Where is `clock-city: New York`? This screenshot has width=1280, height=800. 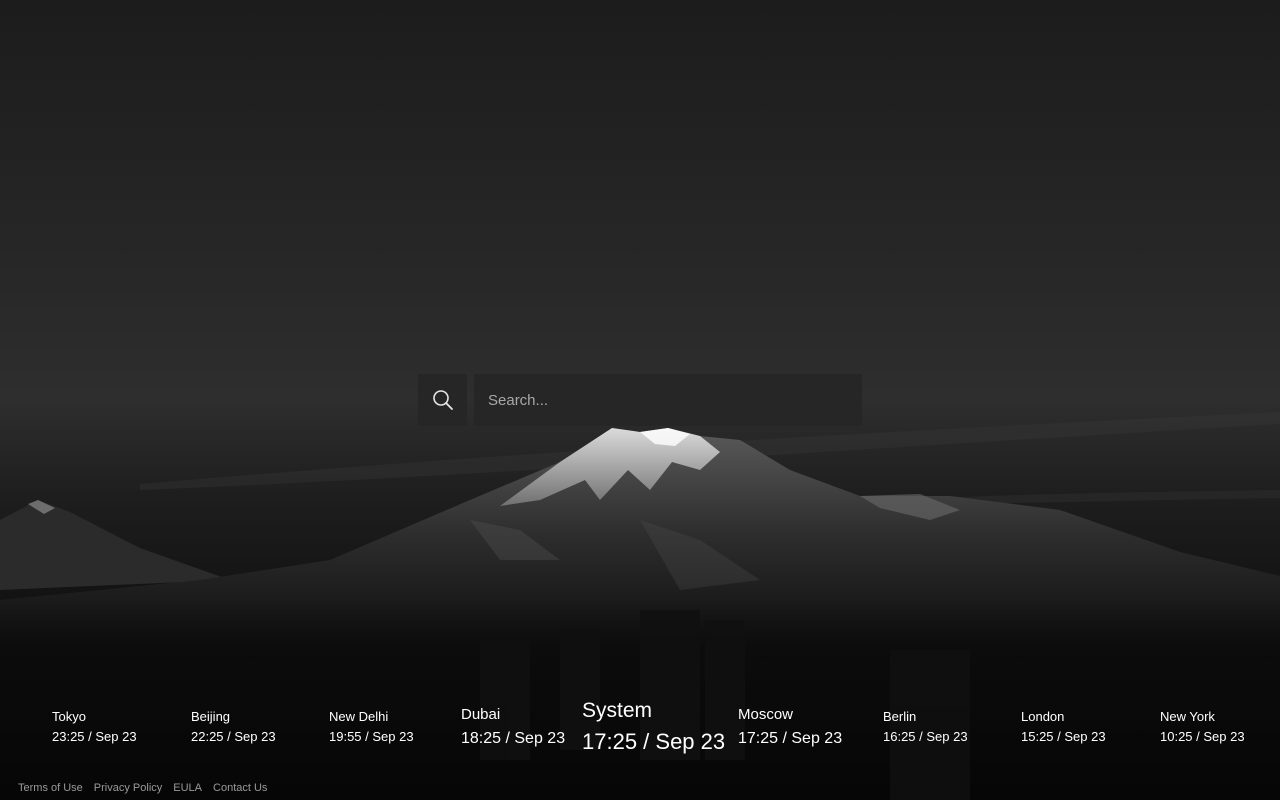 clock-city: New York is located at coordinates (1187, 716).